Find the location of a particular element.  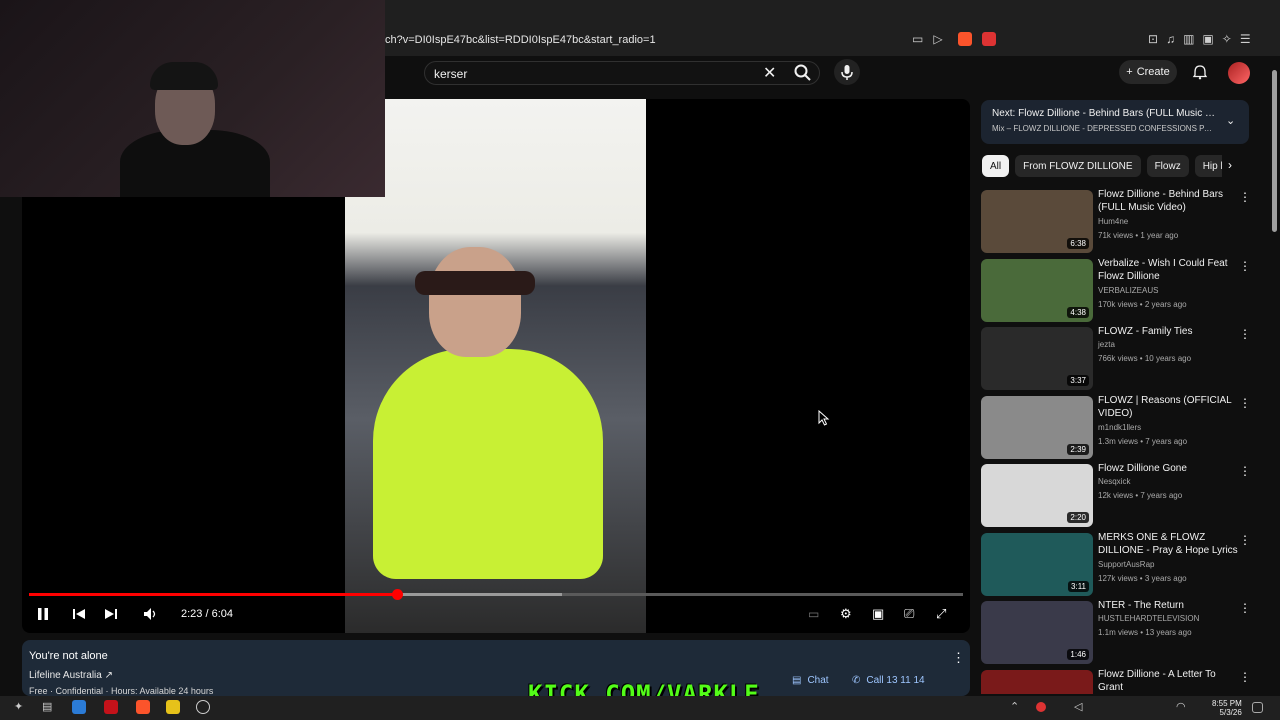

search-icon is located at coordinates (803, 73).